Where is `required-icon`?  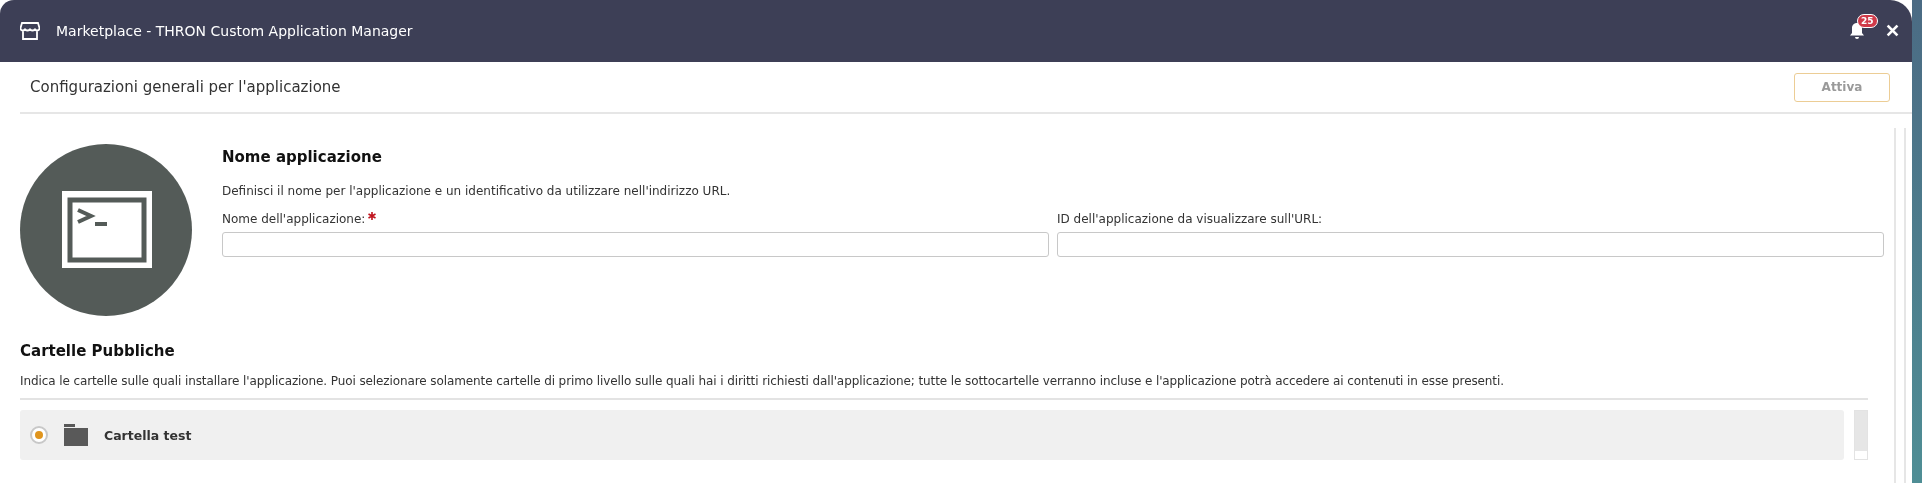 required-icon is located at coordinates (372, 216).